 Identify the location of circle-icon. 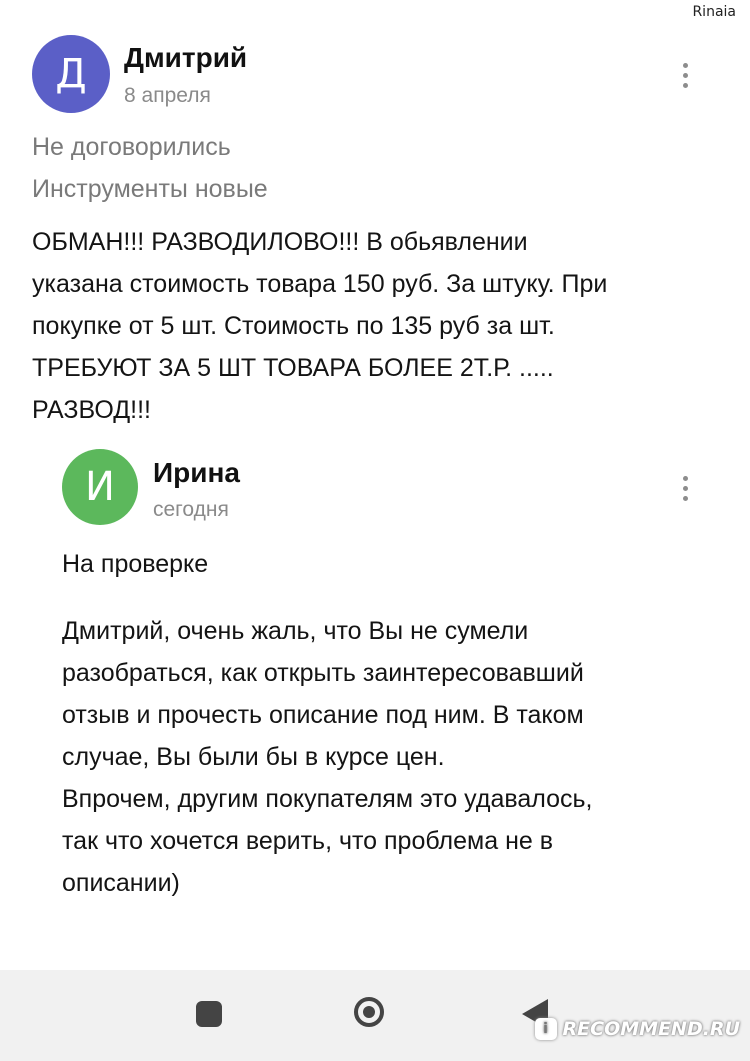
(369, 1012).